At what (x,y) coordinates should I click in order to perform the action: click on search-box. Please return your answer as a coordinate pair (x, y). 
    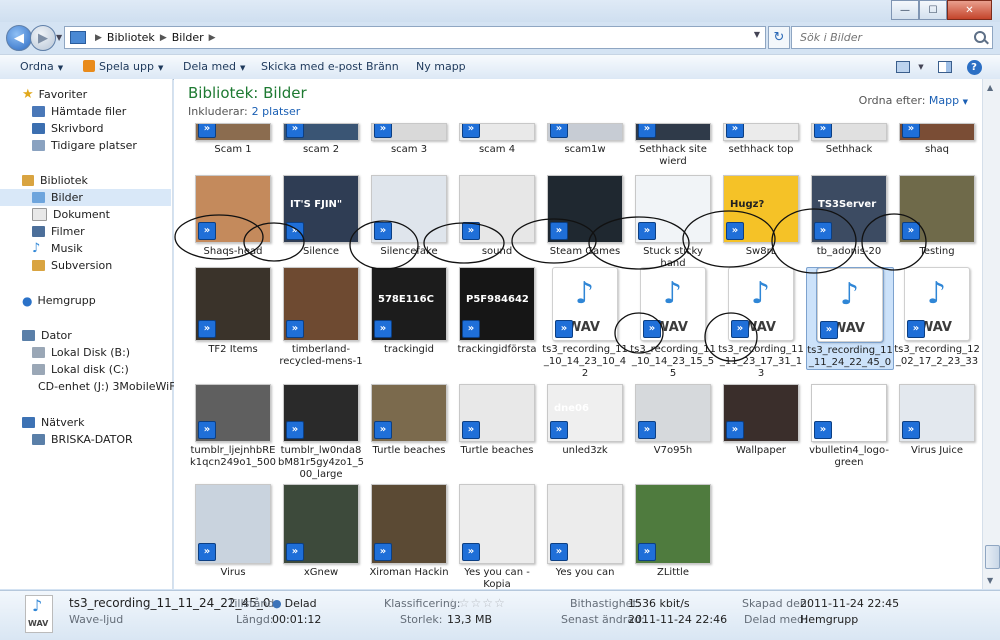
    Looking at the image, I should click on (892, 37).